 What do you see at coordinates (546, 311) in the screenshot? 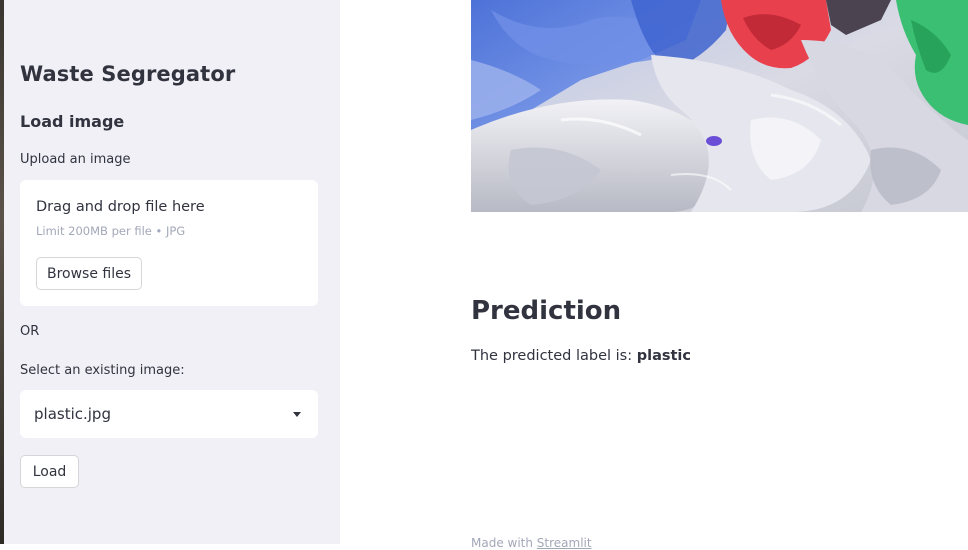
I see `prediction-heading: Prediction` at bounding box center [546, 311].